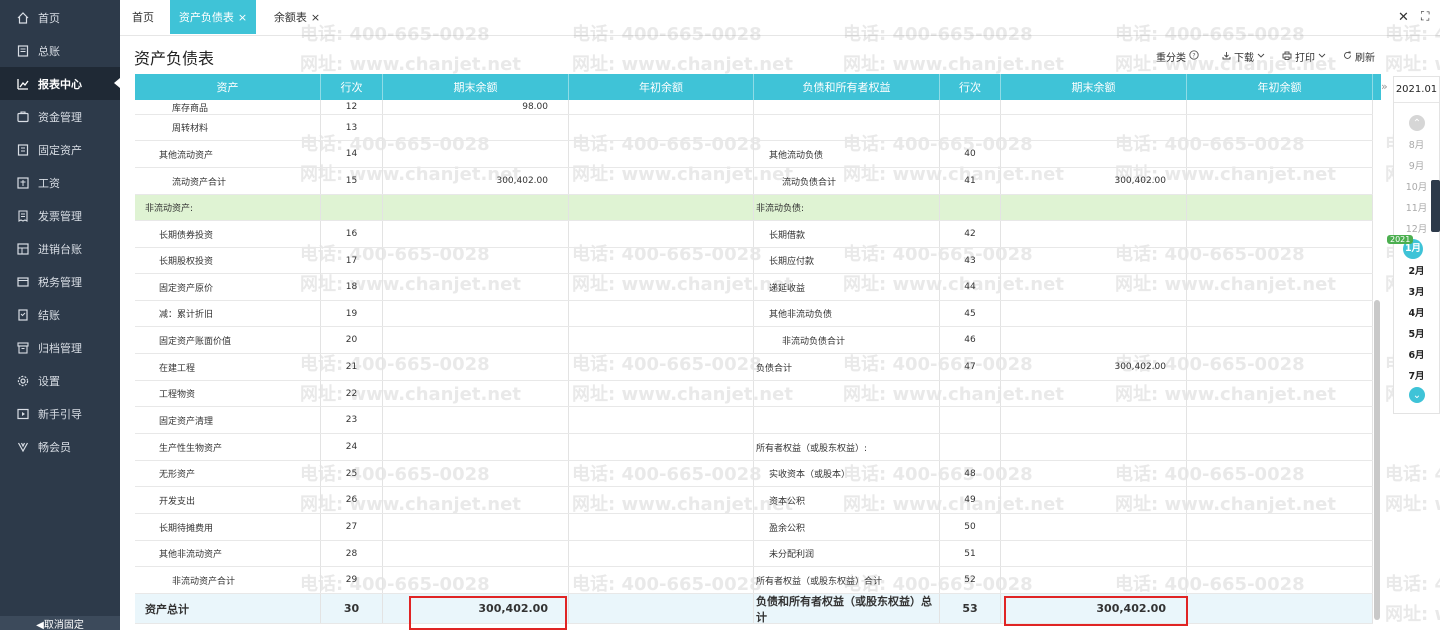 This screenshot has width=1440, height=630. Describe the element at coordinates (847, 260) in the screenshot. I see `table-cell: 长期应付款` at that location.